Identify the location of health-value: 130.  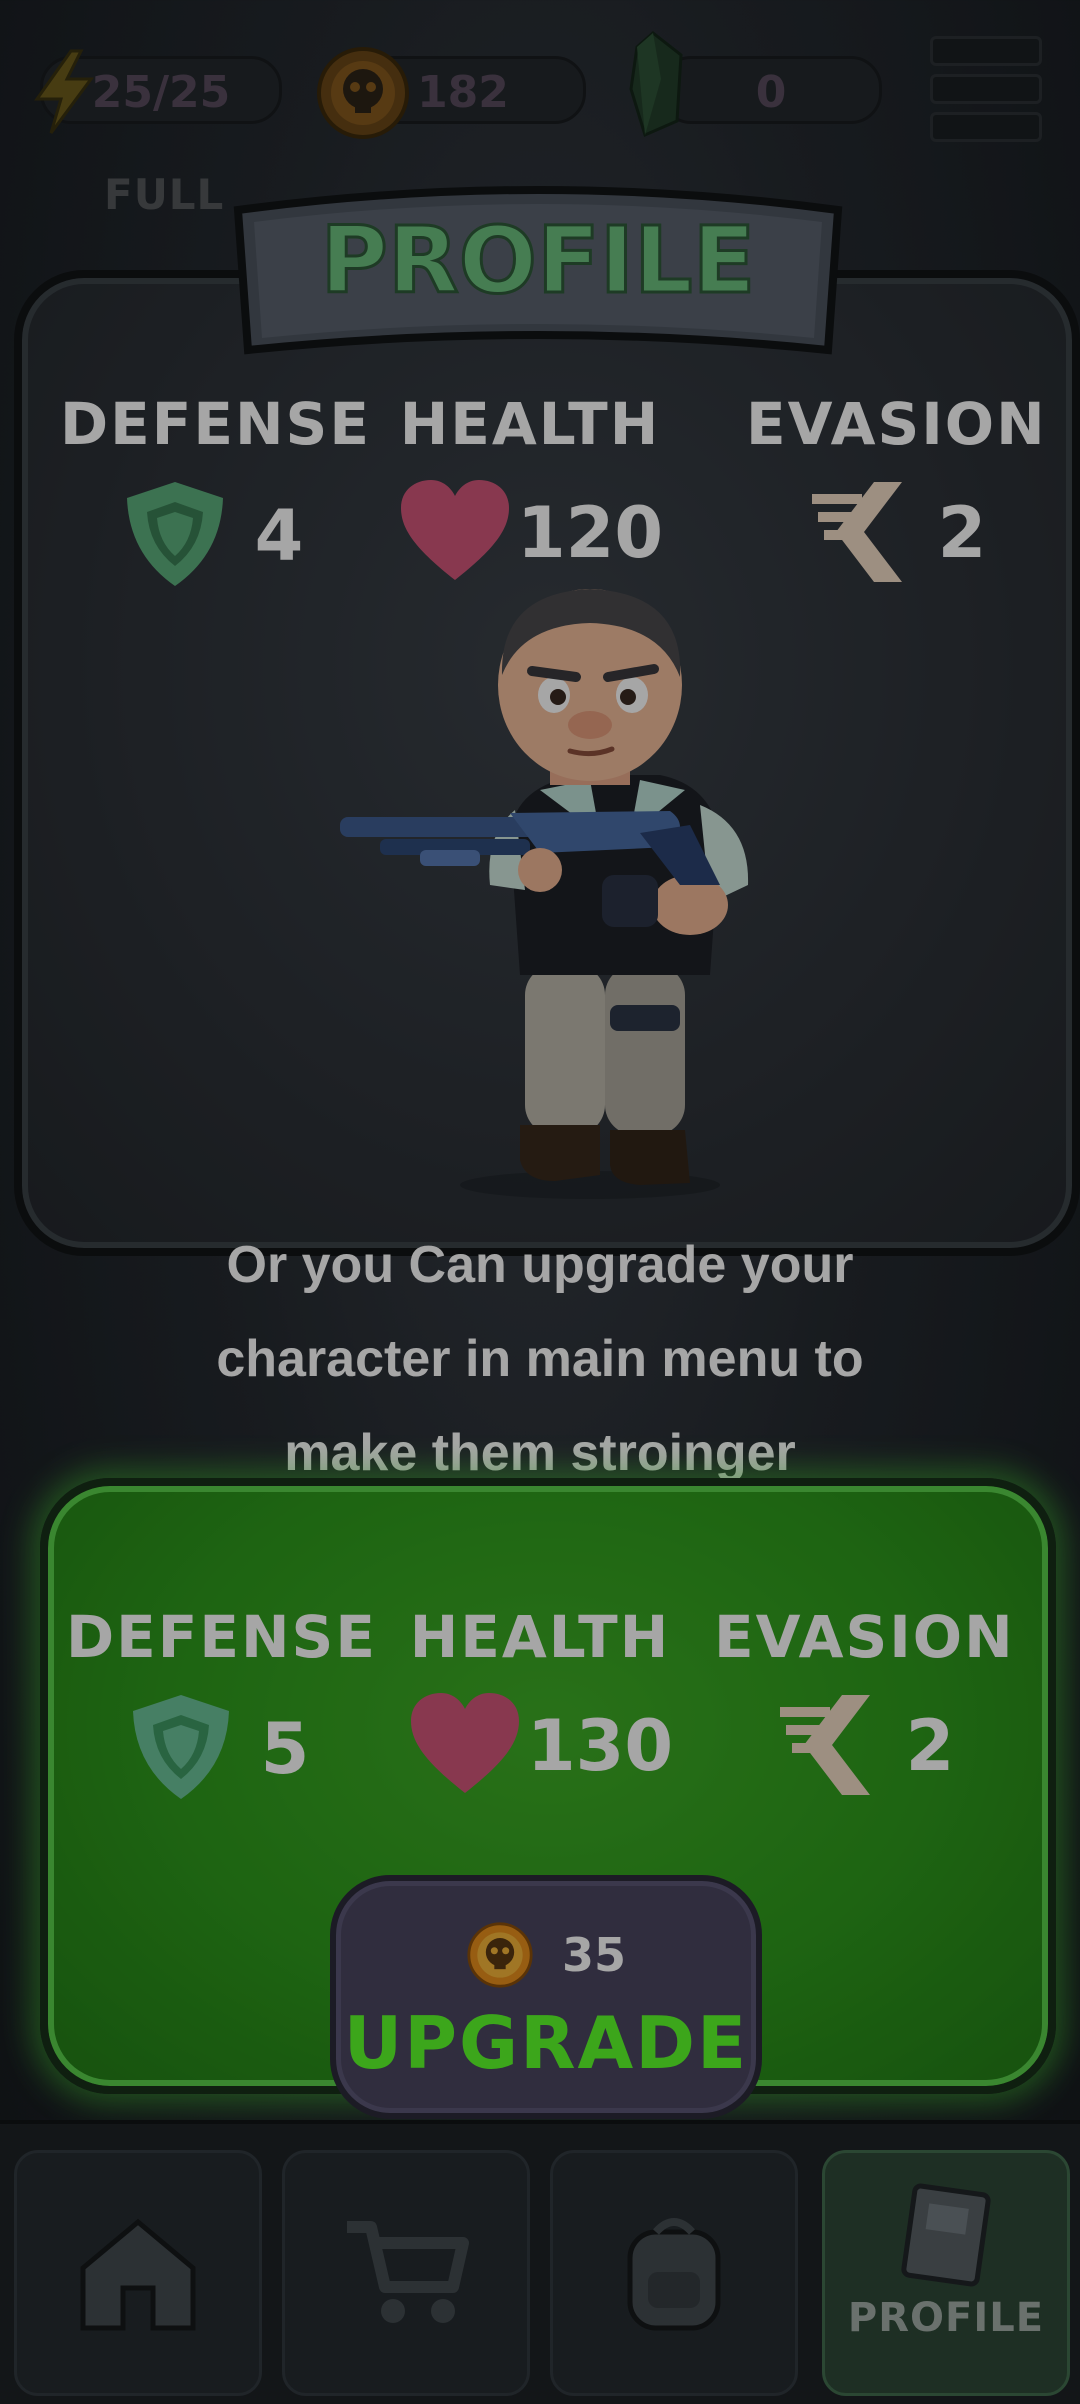
(600, 1746).